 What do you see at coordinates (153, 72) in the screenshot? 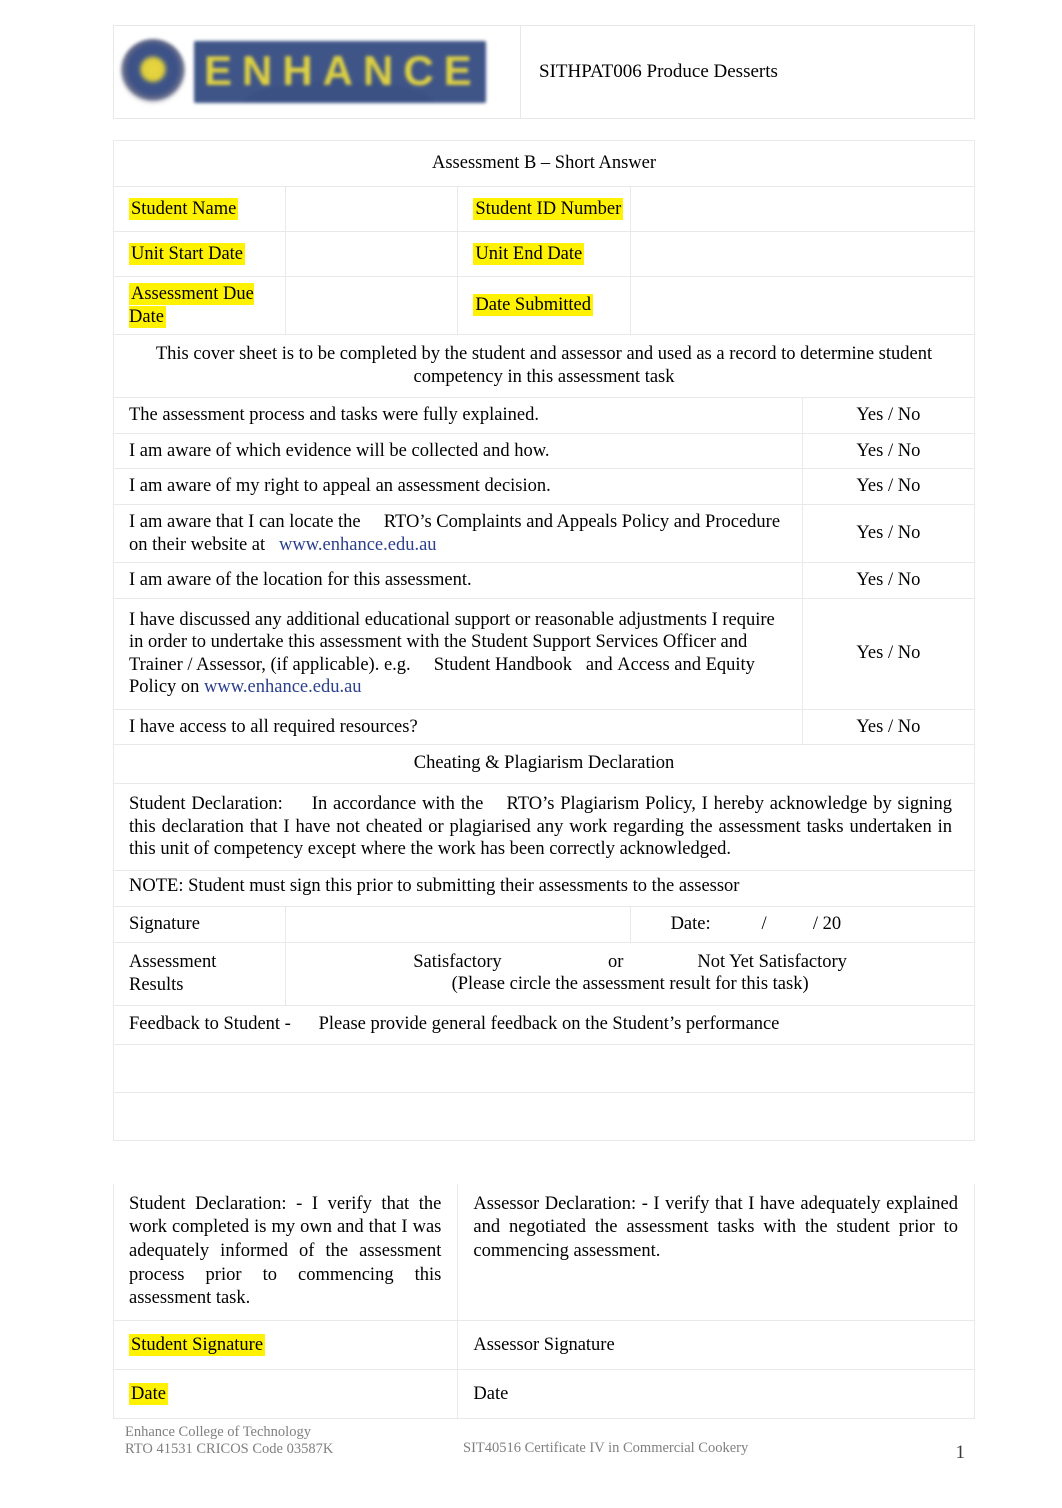
I see `logo-emblem-icon` at bounding box center [153, 72].